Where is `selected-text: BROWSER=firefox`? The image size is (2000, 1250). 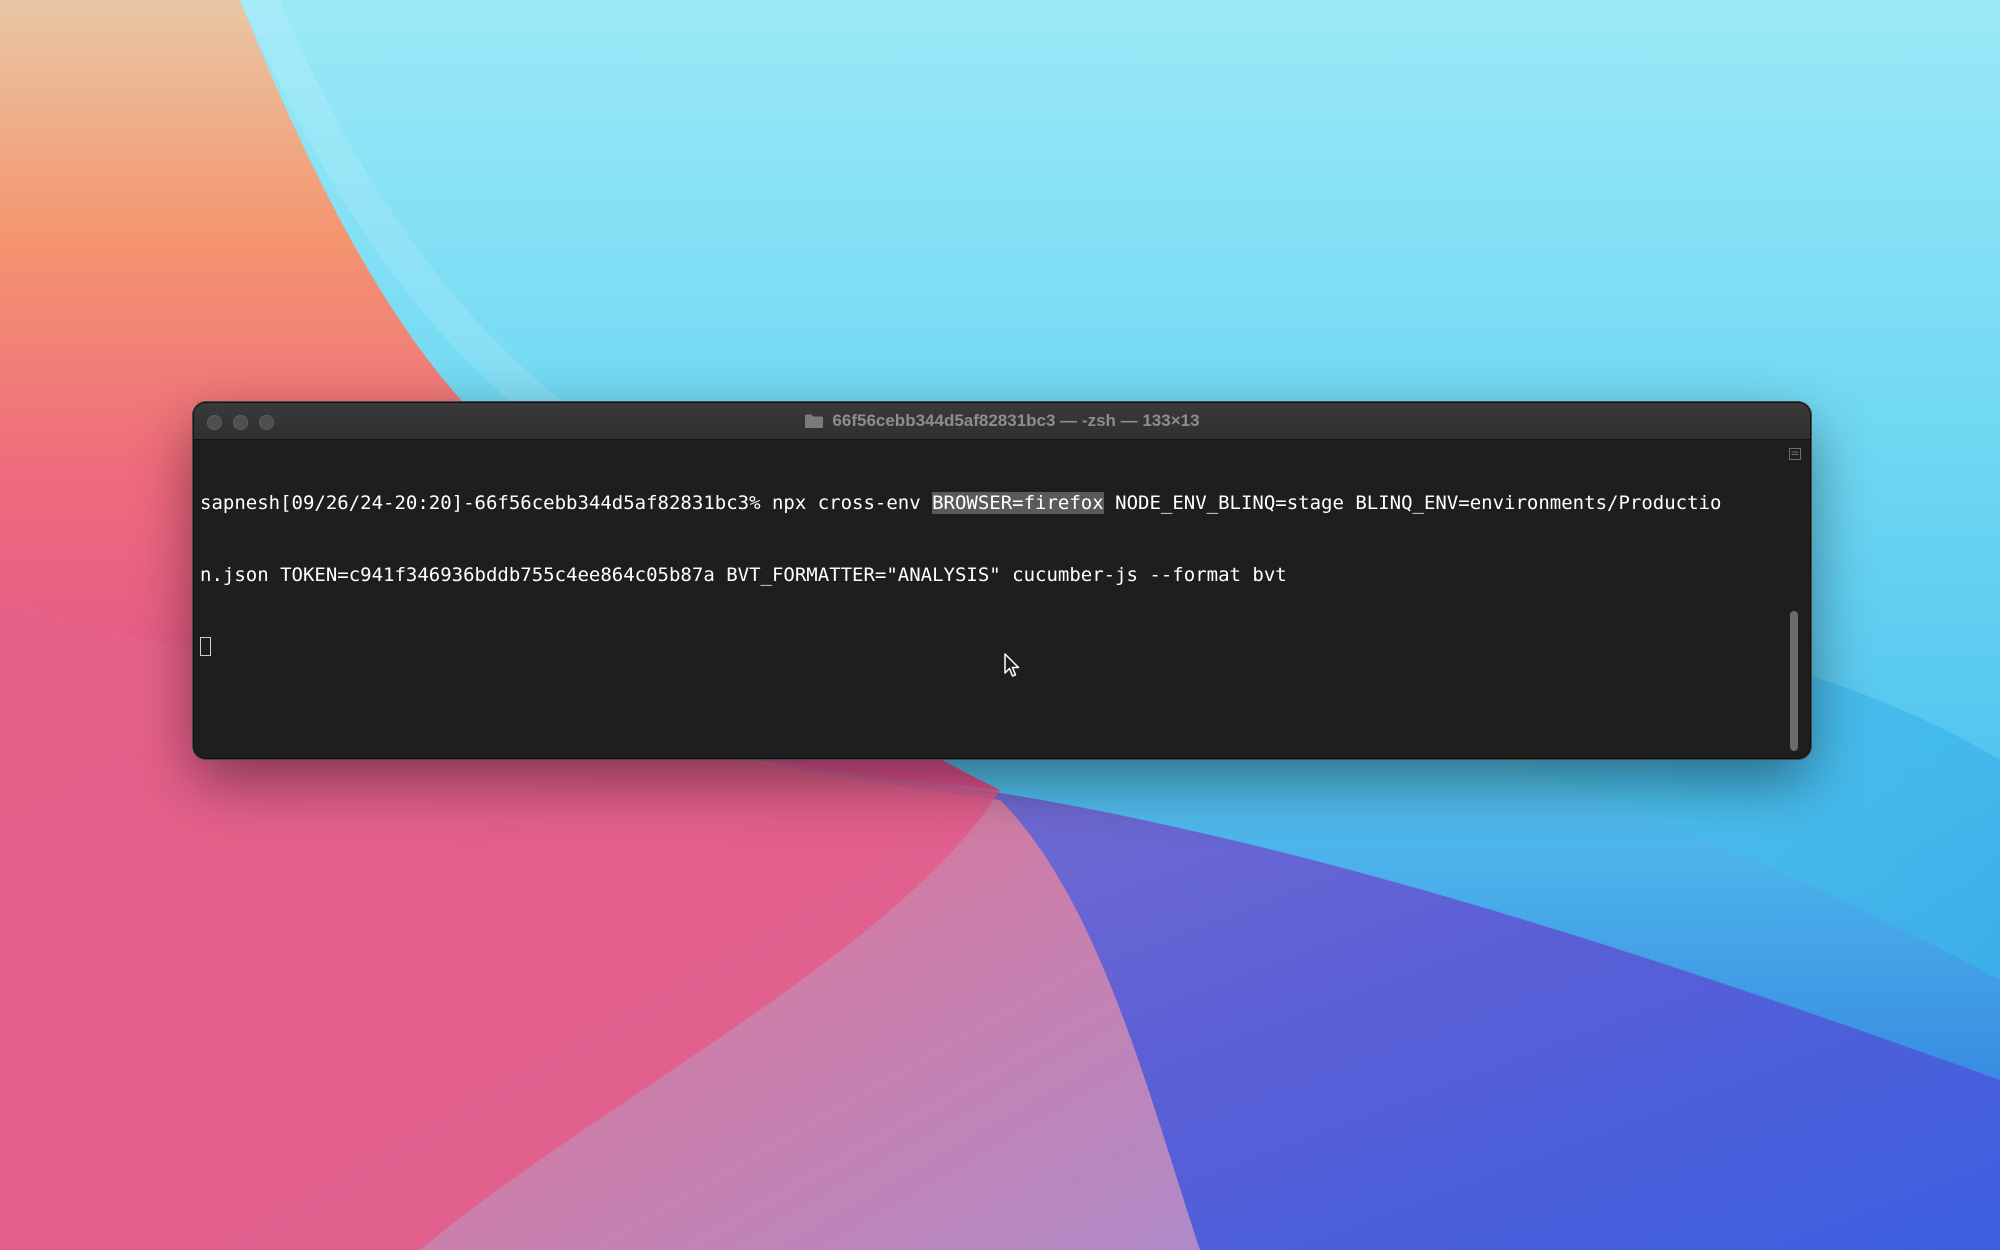
selected-text: BROWSER=firefox is located at coordinates (1018, 503).